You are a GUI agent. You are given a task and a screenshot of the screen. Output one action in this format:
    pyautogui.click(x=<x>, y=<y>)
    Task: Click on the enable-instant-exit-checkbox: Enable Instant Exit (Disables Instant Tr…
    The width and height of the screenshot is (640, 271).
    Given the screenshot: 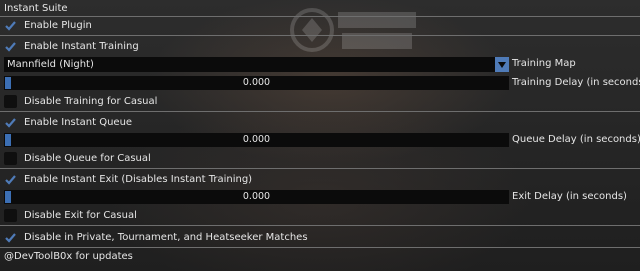 What is the action you would take?
    pyautogui.click(x=128, y=179)
    